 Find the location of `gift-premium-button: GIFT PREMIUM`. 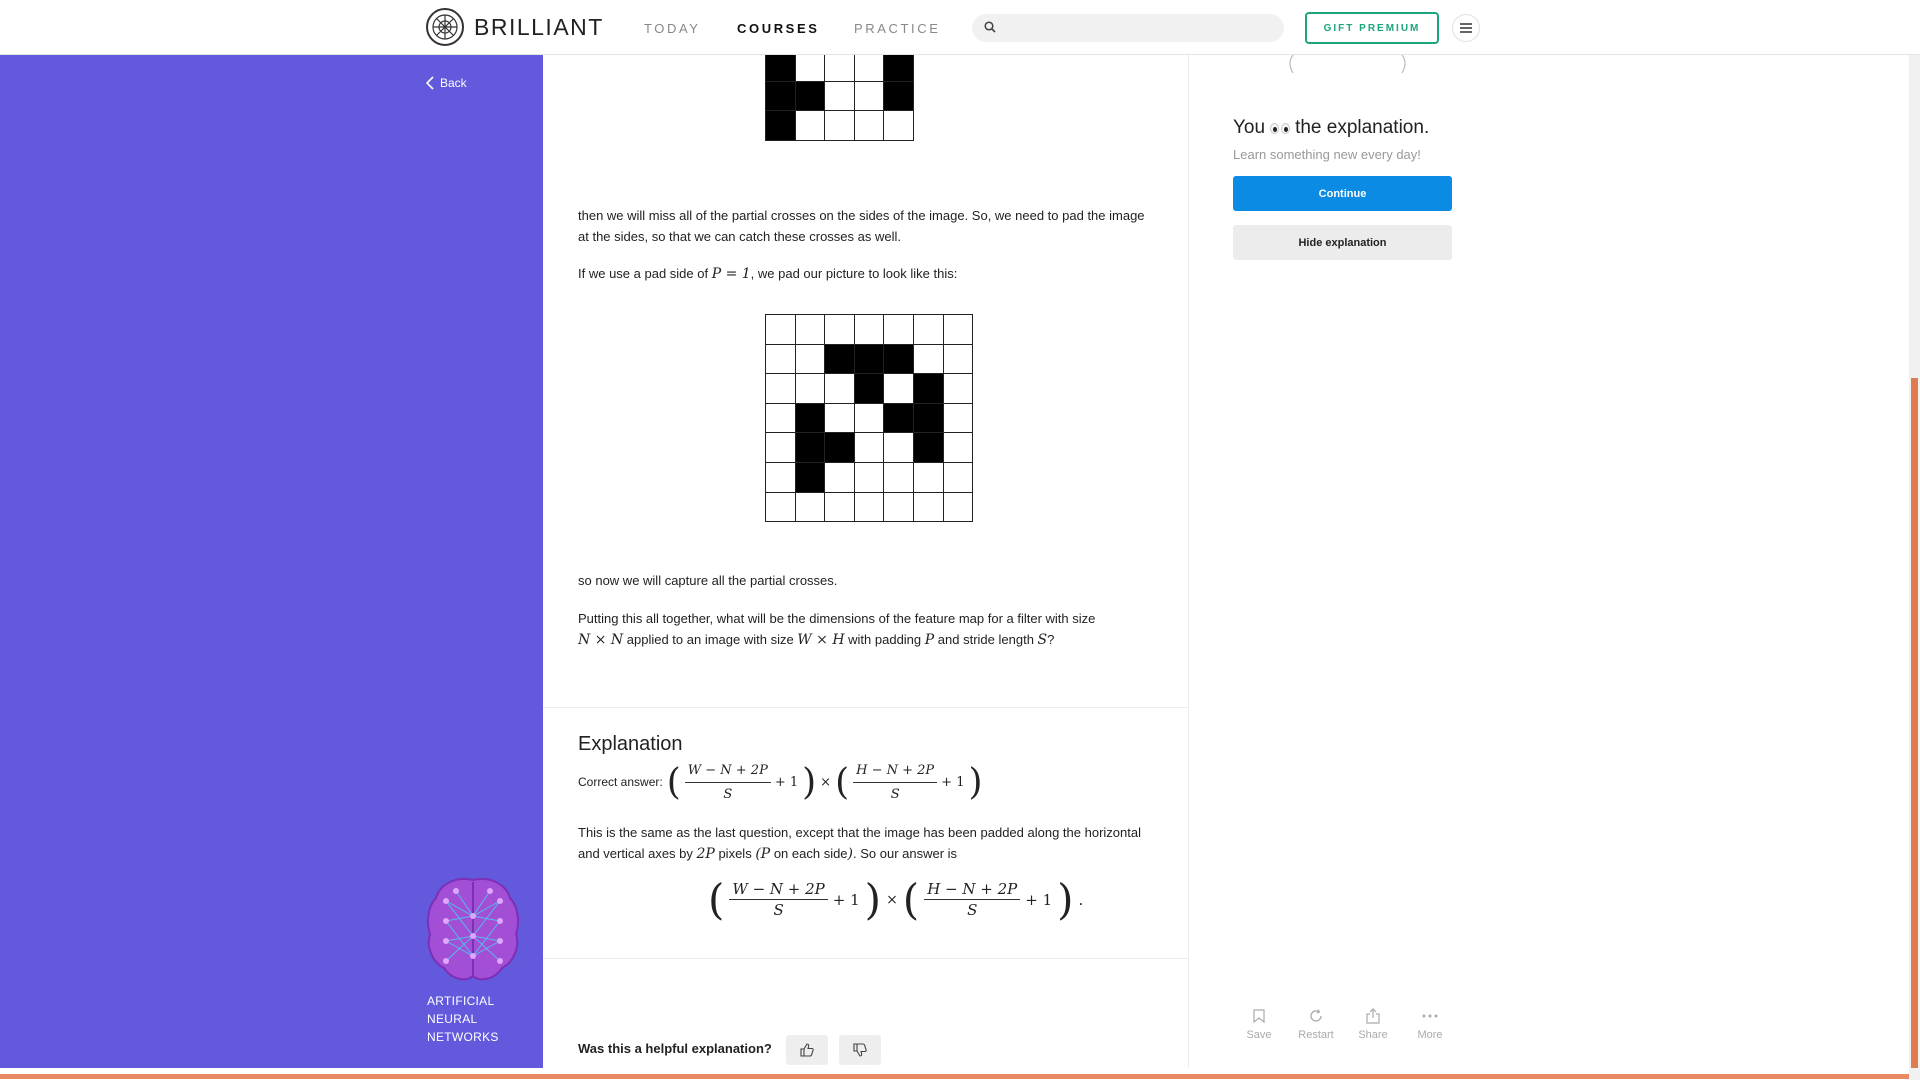

gift-premium-button: GIFT PREMIUM is located at coordinates (1372, 28).